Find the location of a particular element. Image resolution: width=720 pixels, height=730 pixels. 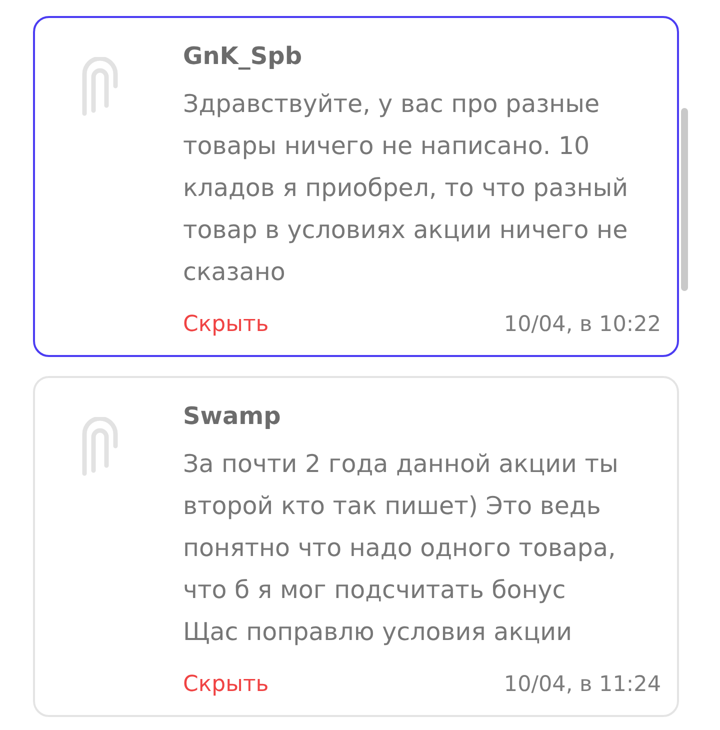

comment-time: 10/04, в 10:22 is located at coordinates (582, 325).